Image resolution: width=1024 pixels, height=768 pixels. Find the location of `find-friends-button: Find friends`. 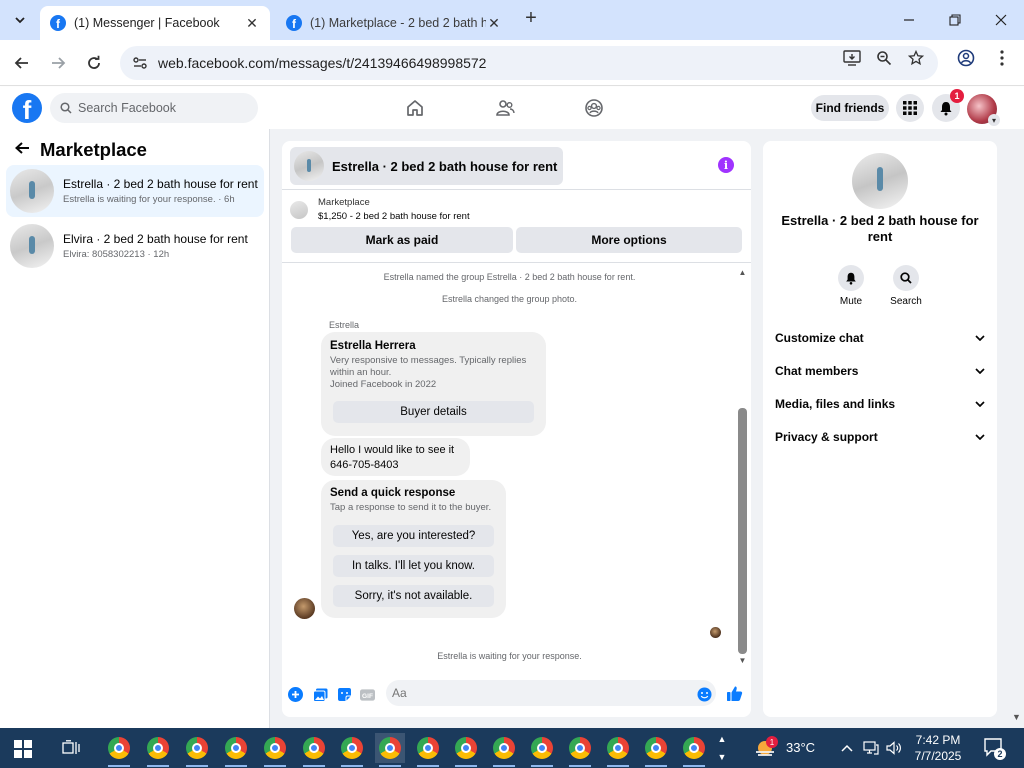

find-friends-button: Find friends is located at coordinates (850, 108).